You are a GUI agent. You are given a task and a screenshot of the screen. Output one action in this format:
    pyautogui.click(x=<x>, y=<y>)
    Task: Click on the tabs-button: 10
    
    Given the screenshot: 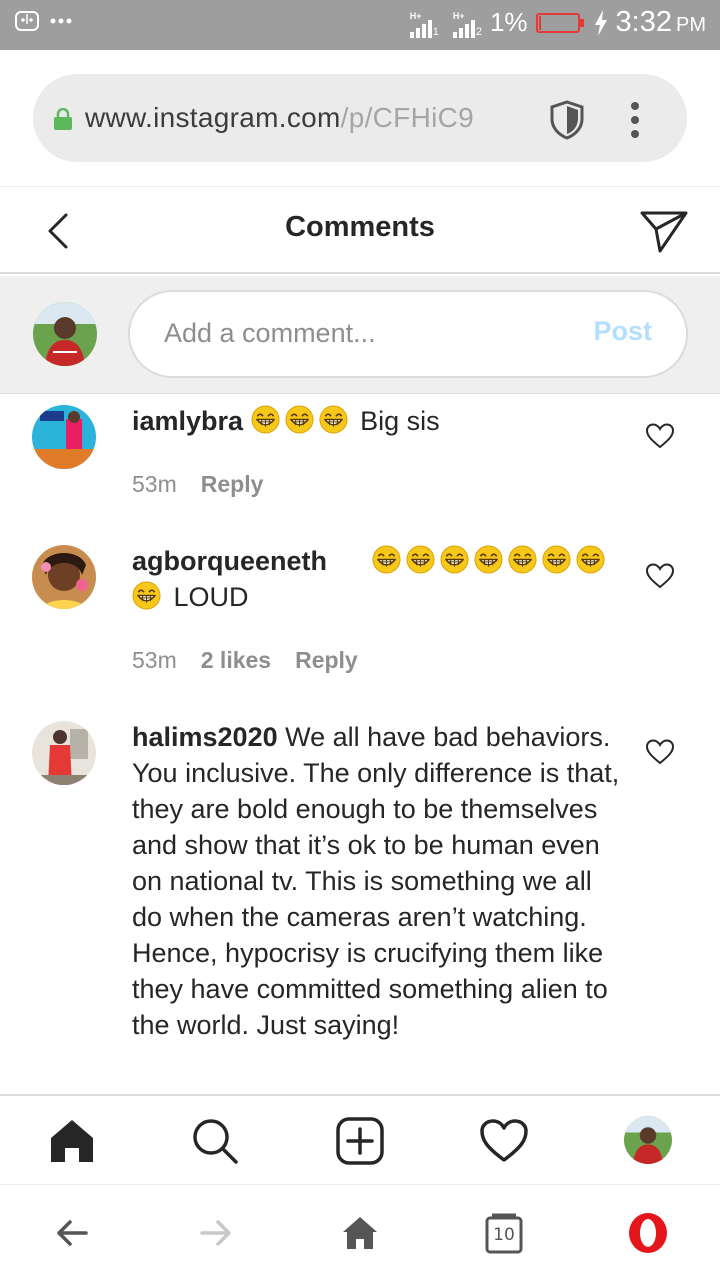 What is the action you would take?
    pyautogui.click(x=504, y=1233)
    